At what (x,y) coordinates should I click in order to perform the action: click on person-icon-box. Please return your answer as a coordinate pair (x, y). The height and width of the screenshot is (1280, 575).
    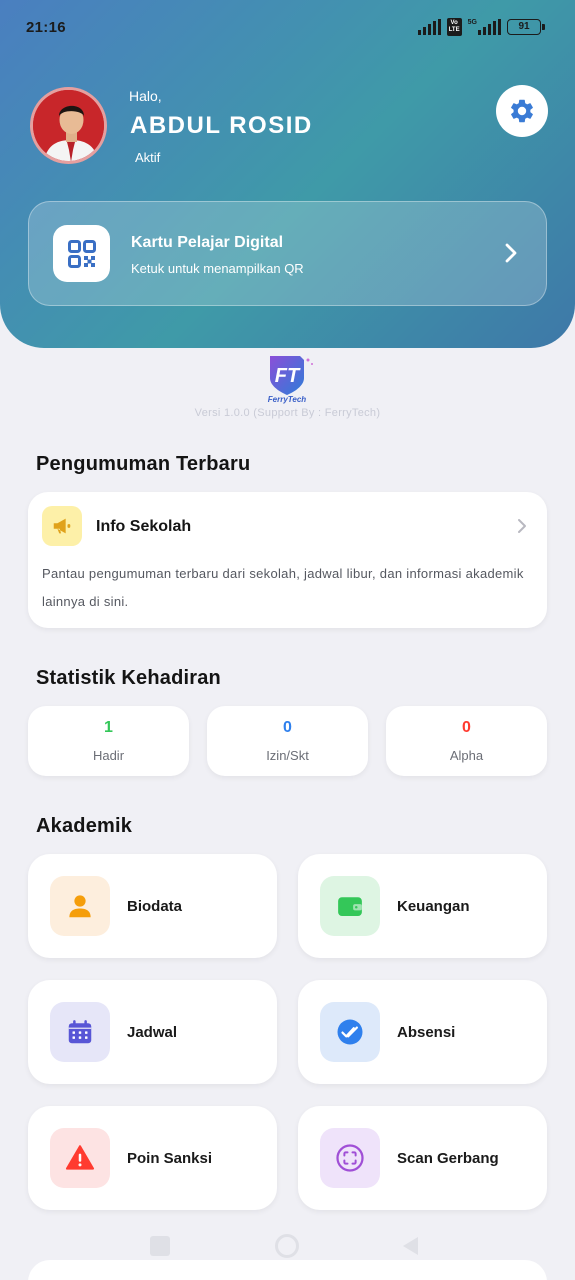
    Looking at the image, I should click on (80, 906).